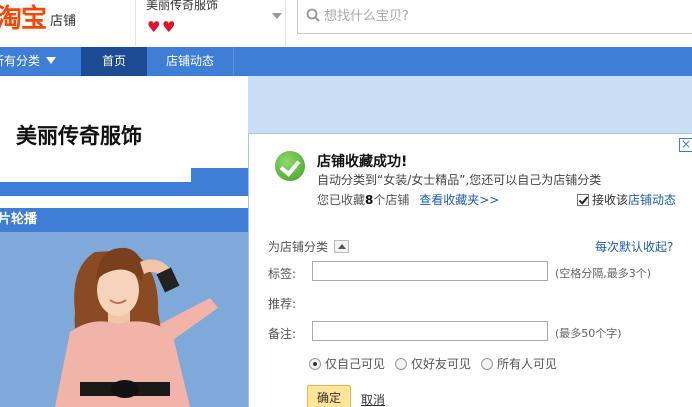 The height and width of the screenshot is (407, 692). I want to click on confirm-button: 确定, so click(329, 396).